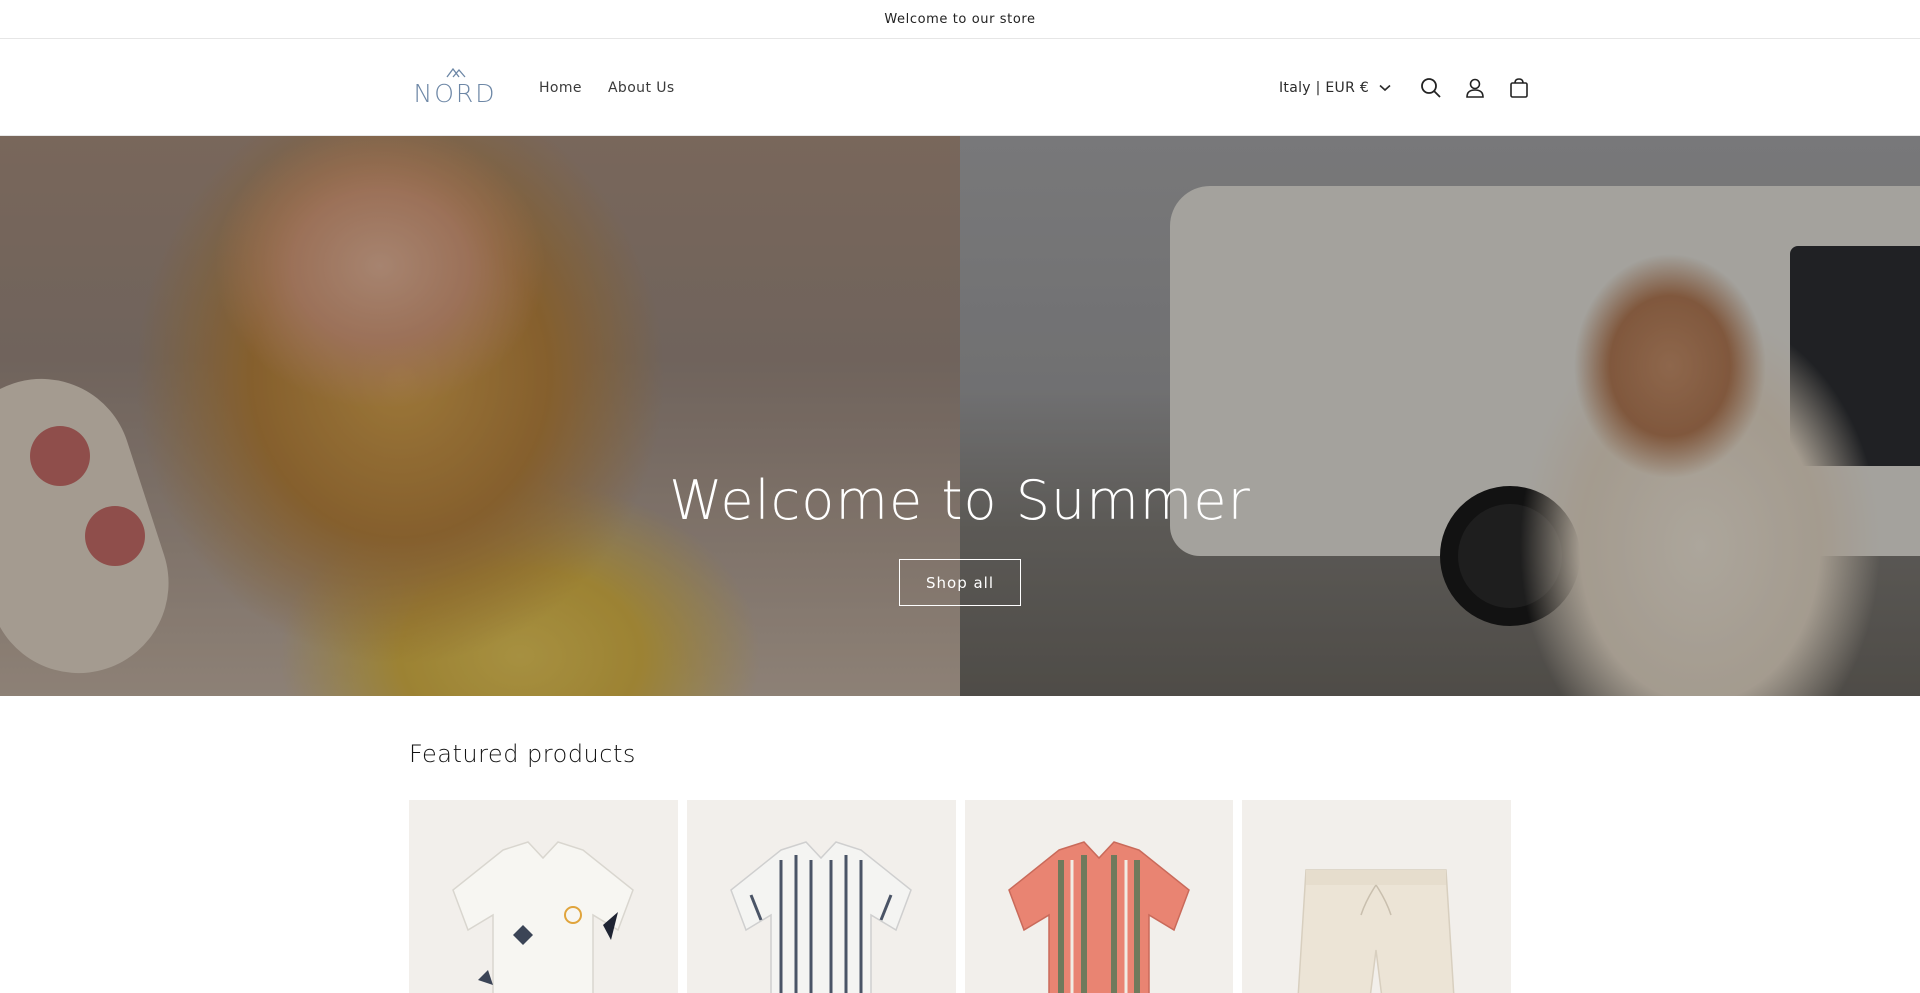  I want to click on white-shirt-image, so click(543, 917).